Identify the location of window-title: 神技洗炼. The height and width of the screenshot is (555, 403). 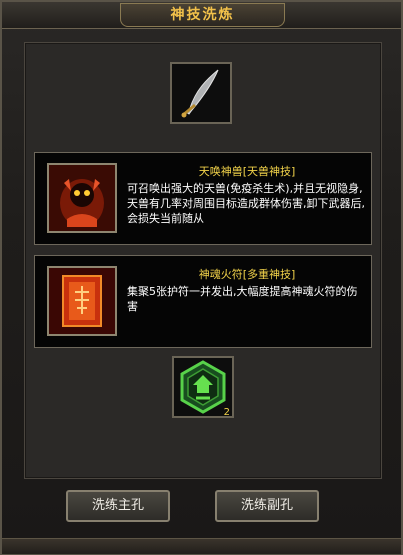
(202, 15).